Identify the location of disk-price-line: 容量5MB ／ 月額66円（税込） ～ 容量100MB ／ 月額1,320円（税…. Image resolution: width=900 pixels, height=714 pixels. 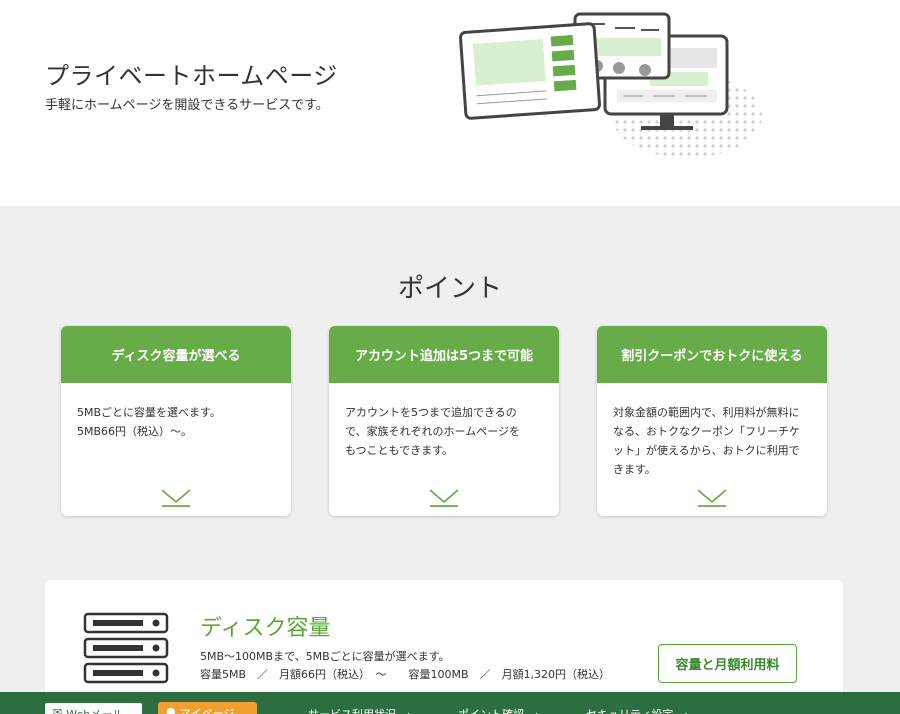
(405, 674).